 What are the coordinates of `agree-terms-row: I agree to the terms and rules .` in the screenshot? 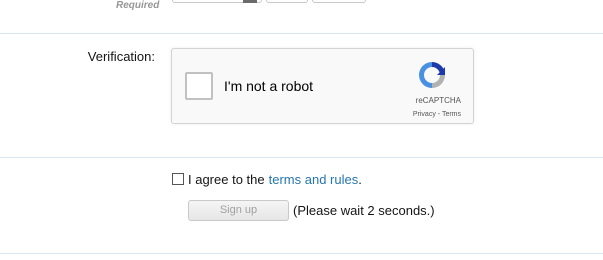 It's located at (267, 179).